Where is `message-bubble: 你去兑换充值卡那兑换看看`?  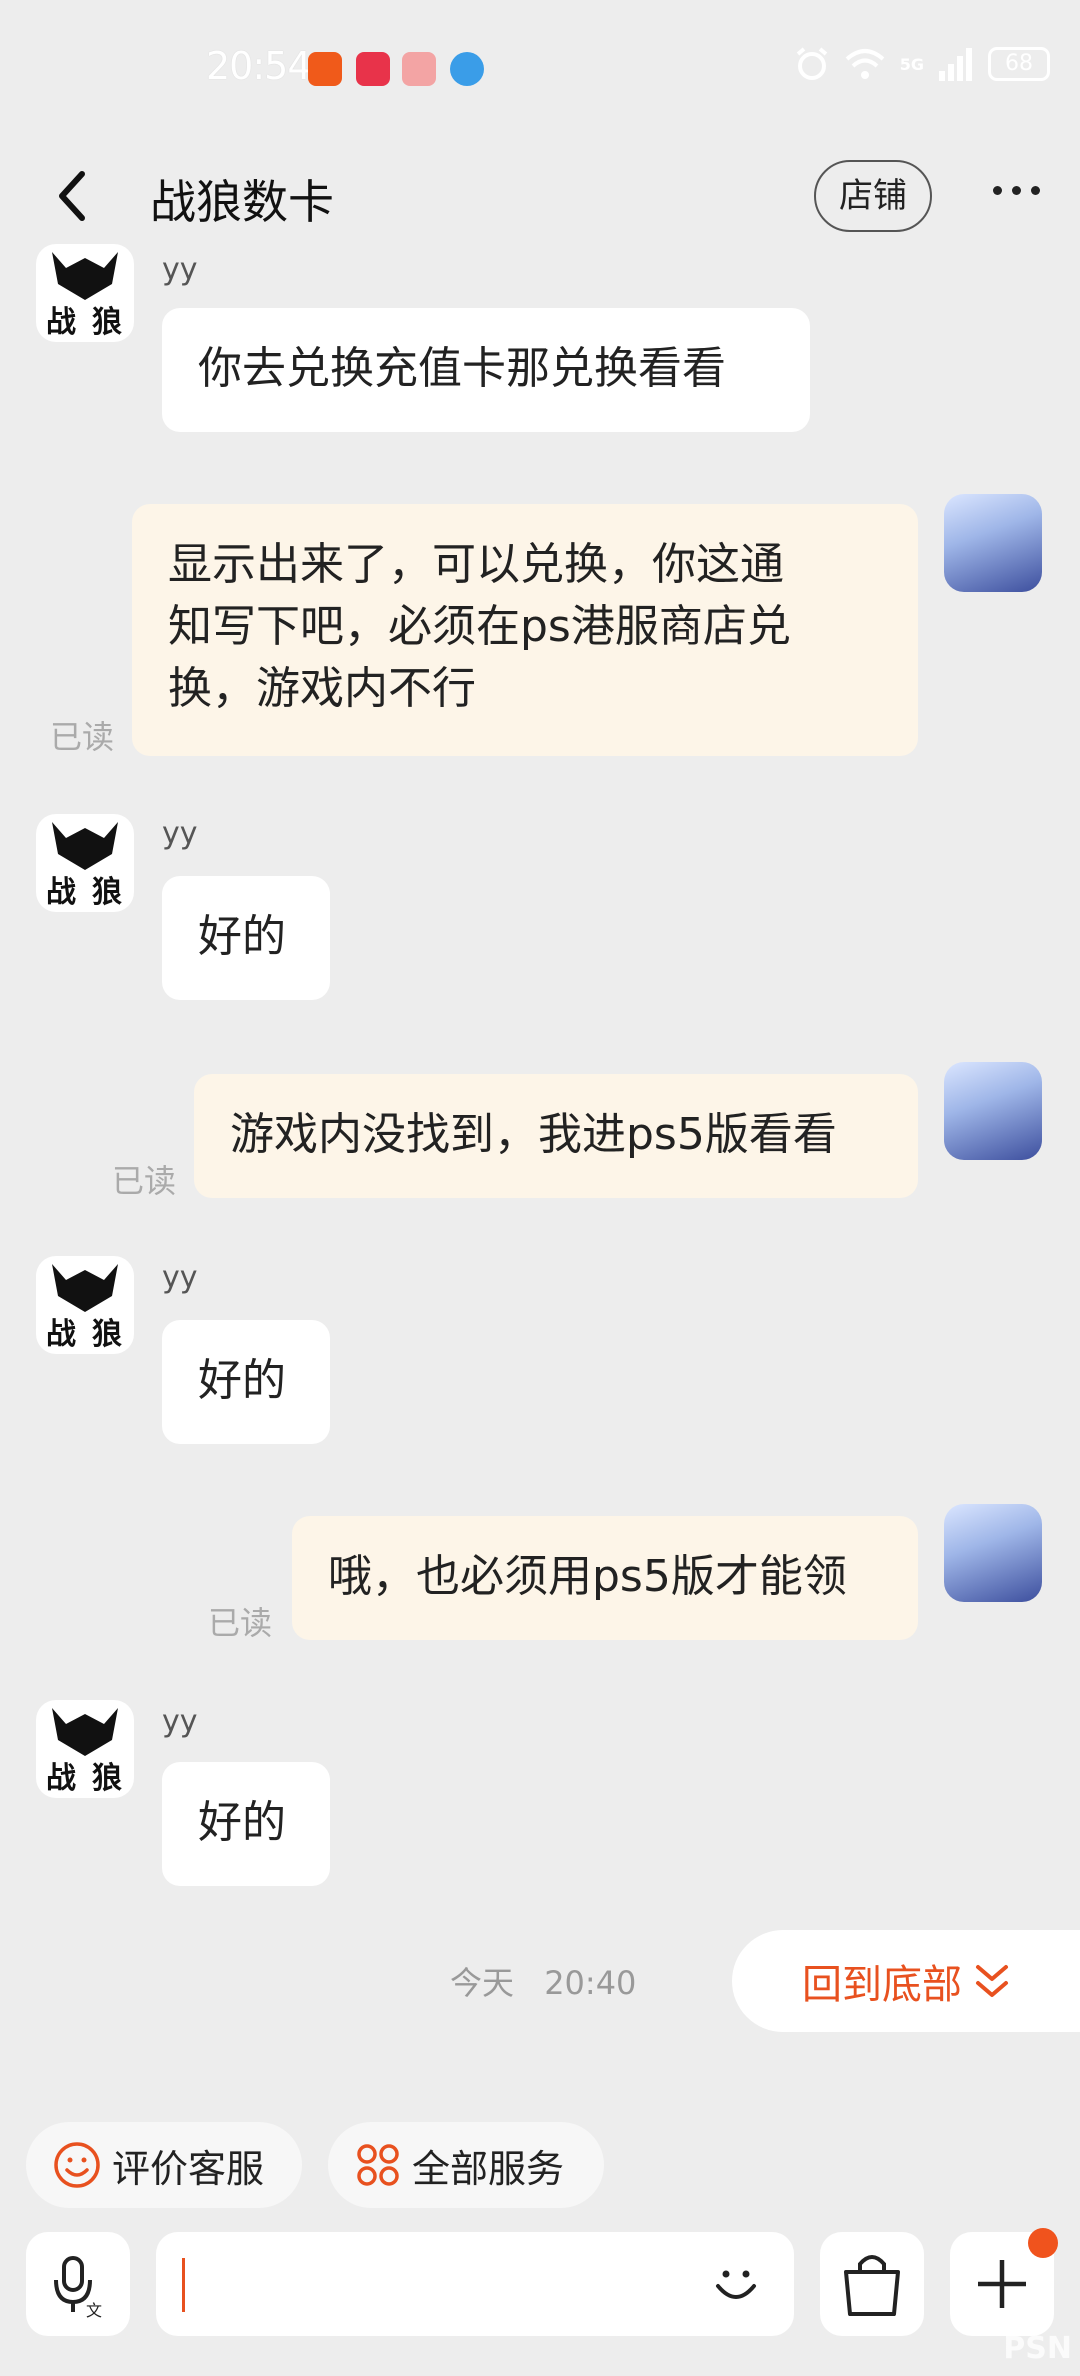
message-bubble: 你去兑换充值卡那兑换看看 is located at coordinates (486, 370).